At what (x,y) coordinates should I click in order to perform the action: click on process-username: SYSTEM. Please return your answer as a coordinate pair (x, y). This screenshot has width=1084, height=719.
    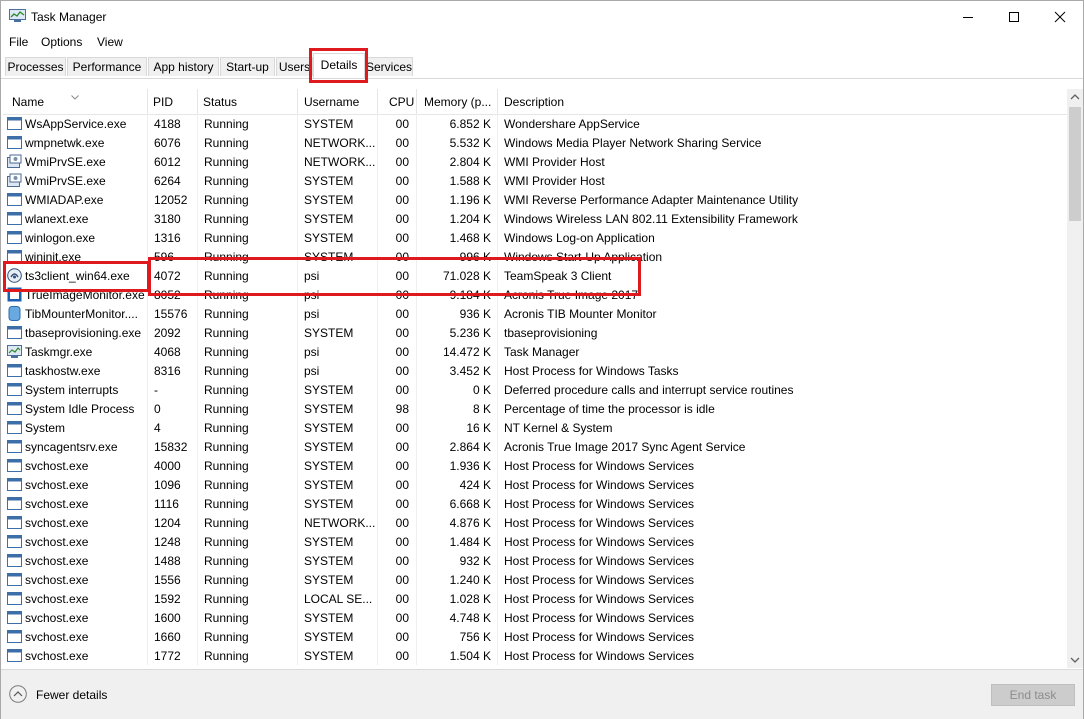
    Looking at the image, I should click on (329, 656).